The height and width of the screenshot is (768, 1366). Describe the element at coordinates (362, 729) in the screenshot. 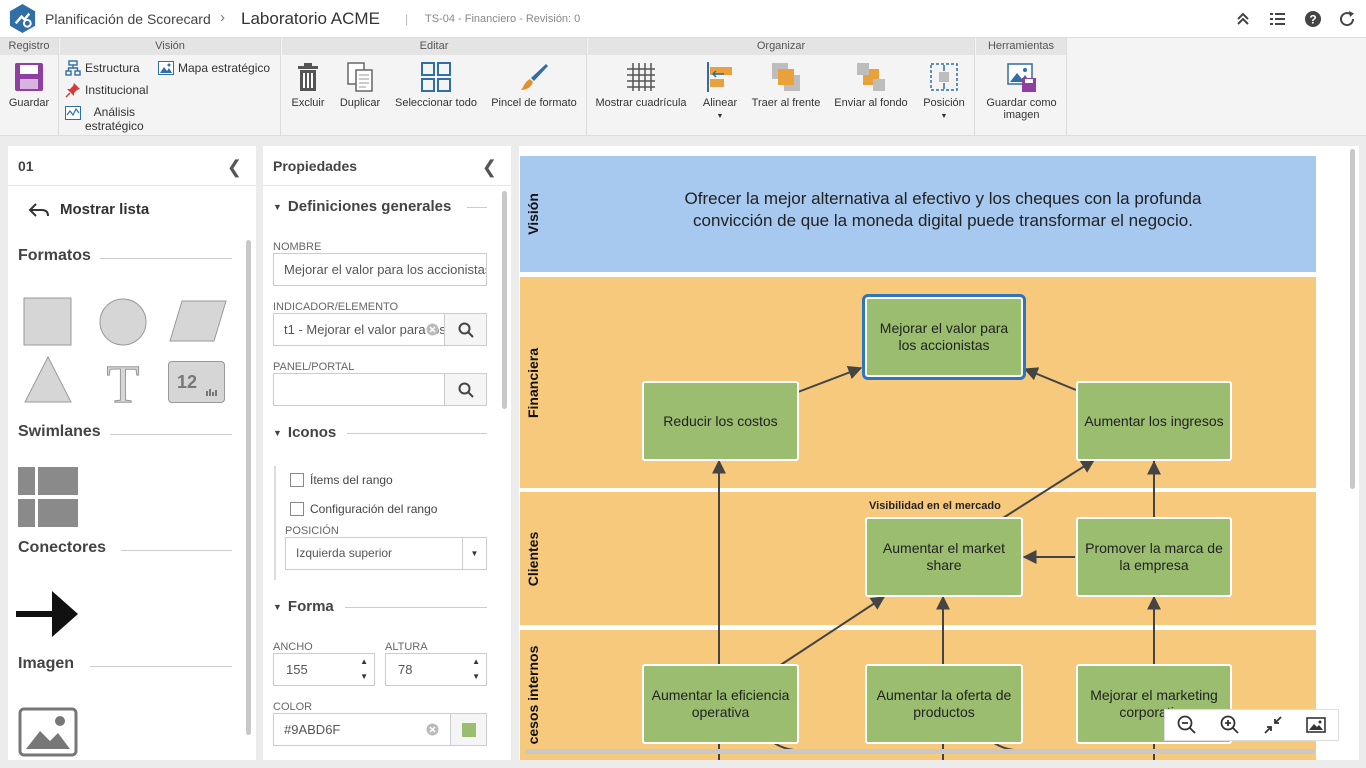

I see `color-input: #9ABD6F` at that location.